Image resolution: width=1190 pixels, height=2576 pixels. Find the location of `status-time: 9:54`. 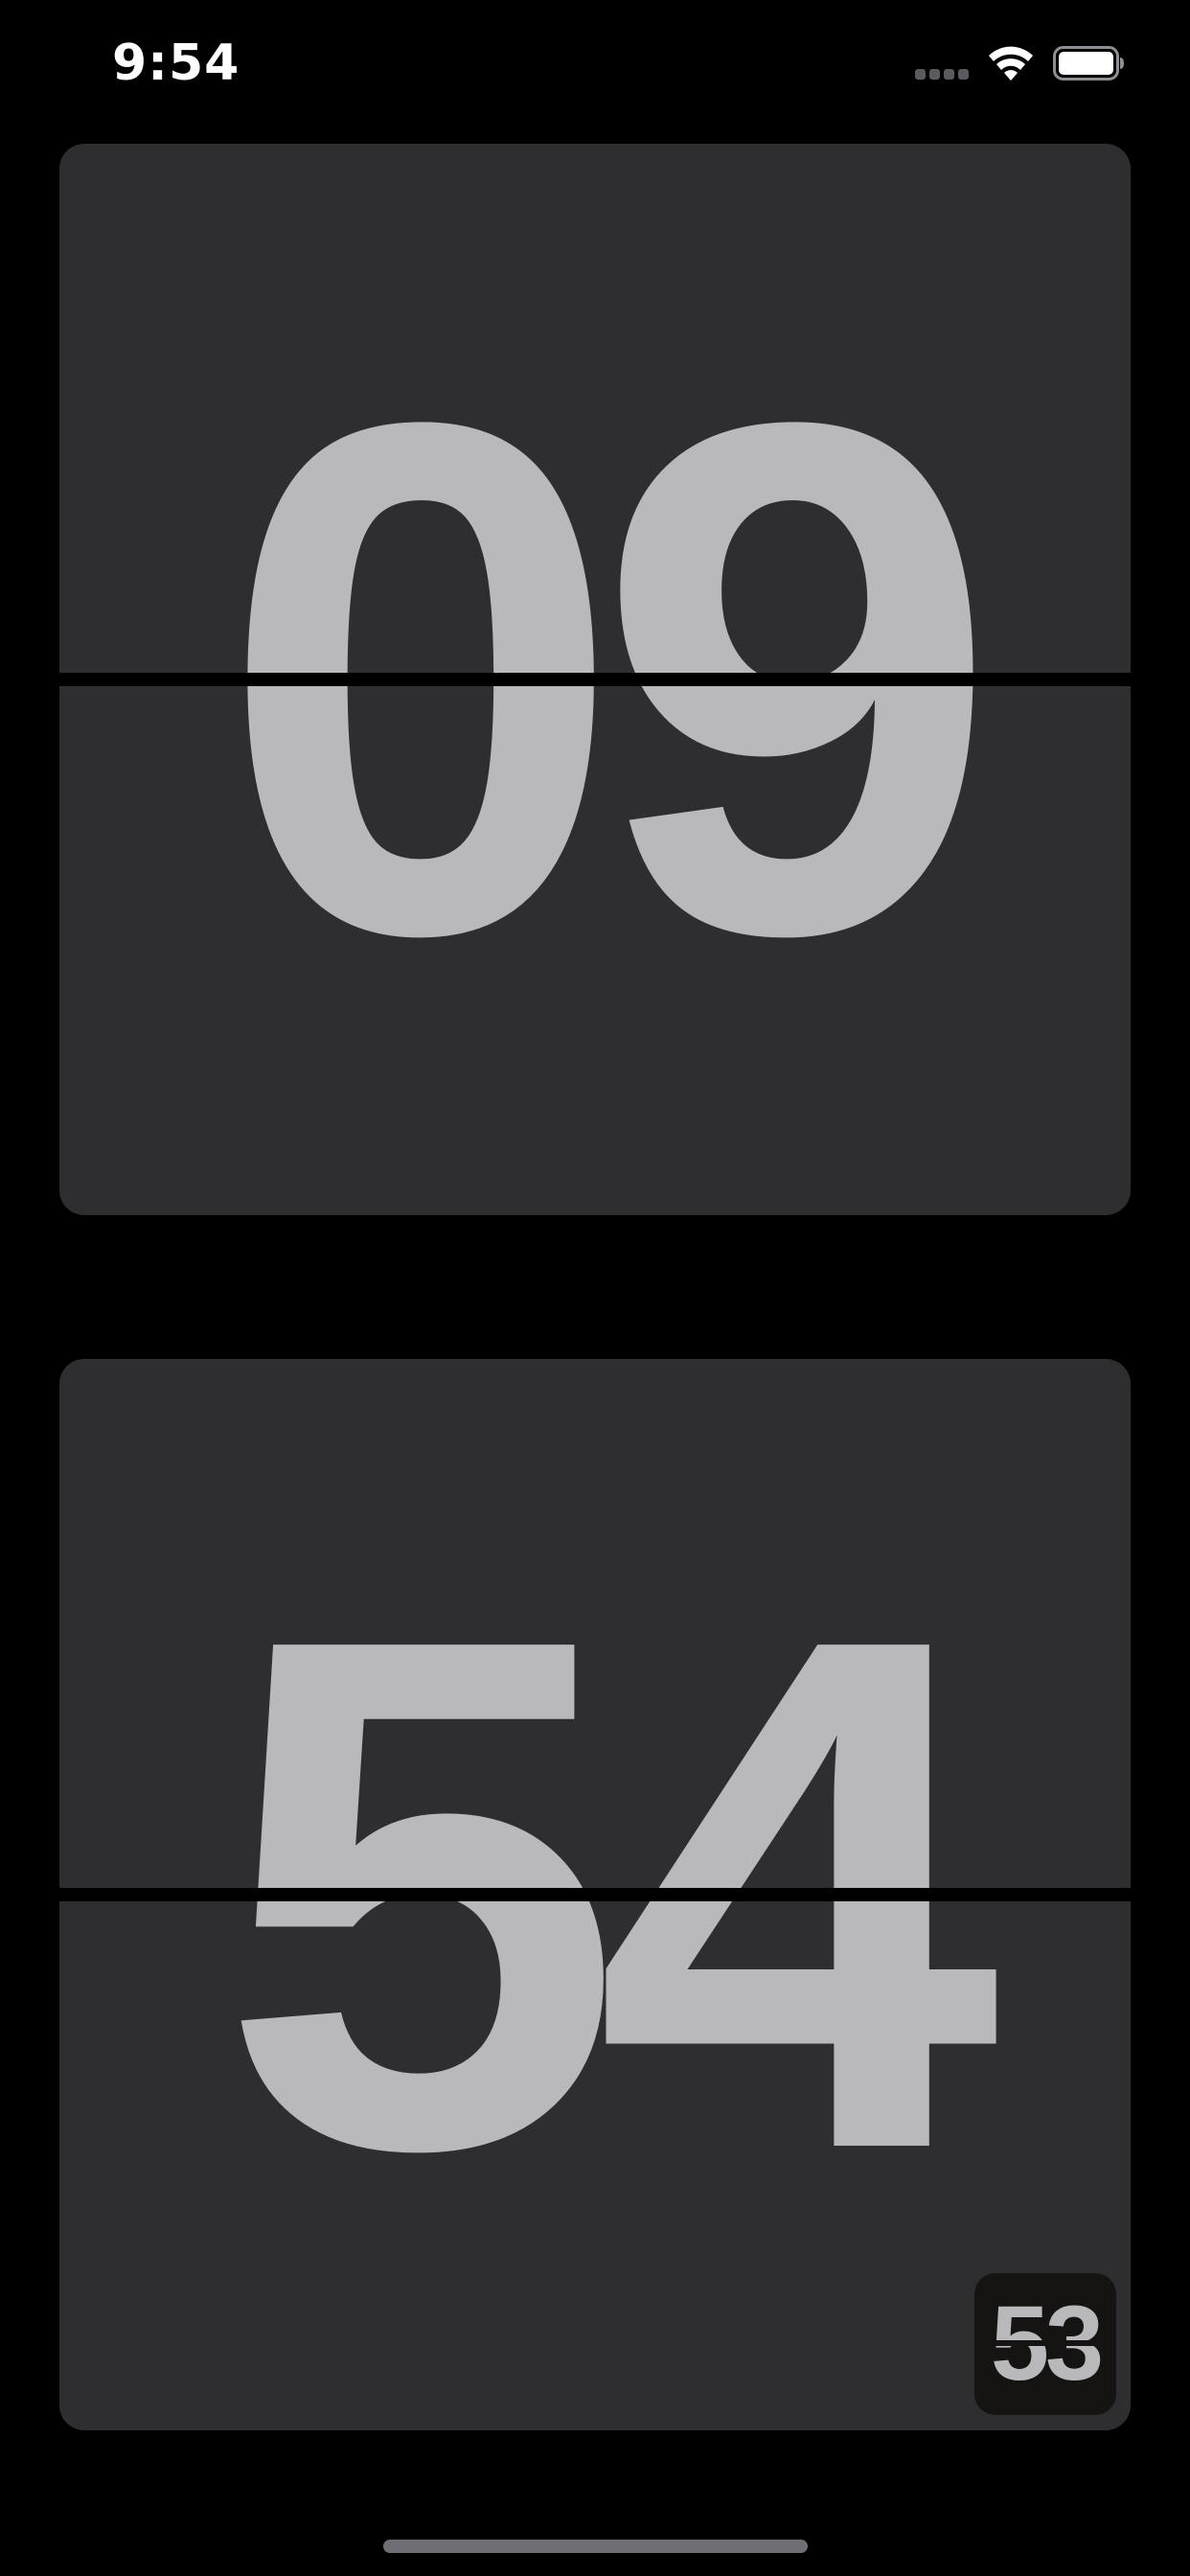

status-time: 9:54 is located at coordinates (176, 63).